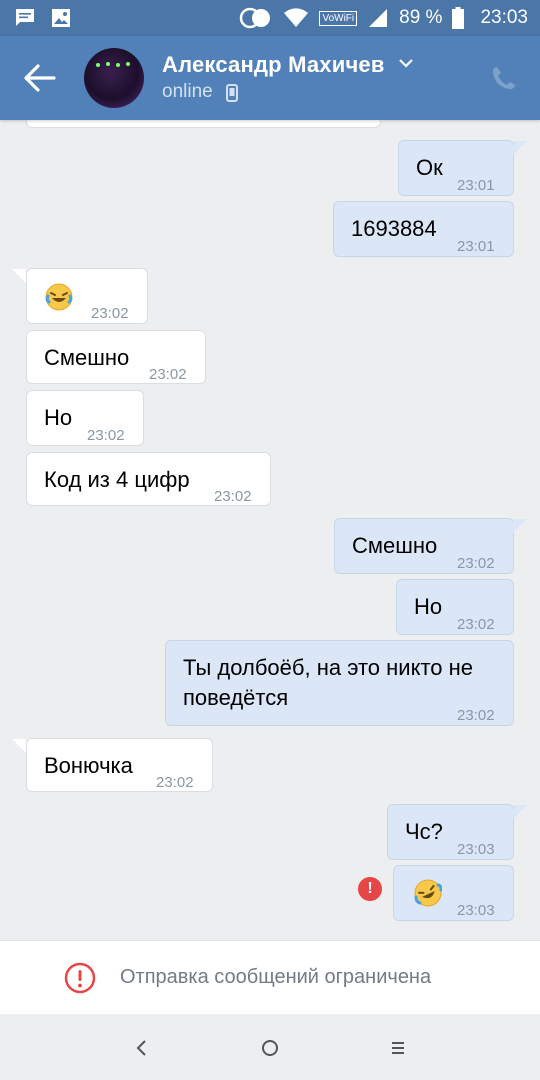 The height and width of the screenshot is (1080, 540). Describe the element at coordinates (117, 479) in the screenshot. I see `message-text: Код из 4 цифр` at that location.